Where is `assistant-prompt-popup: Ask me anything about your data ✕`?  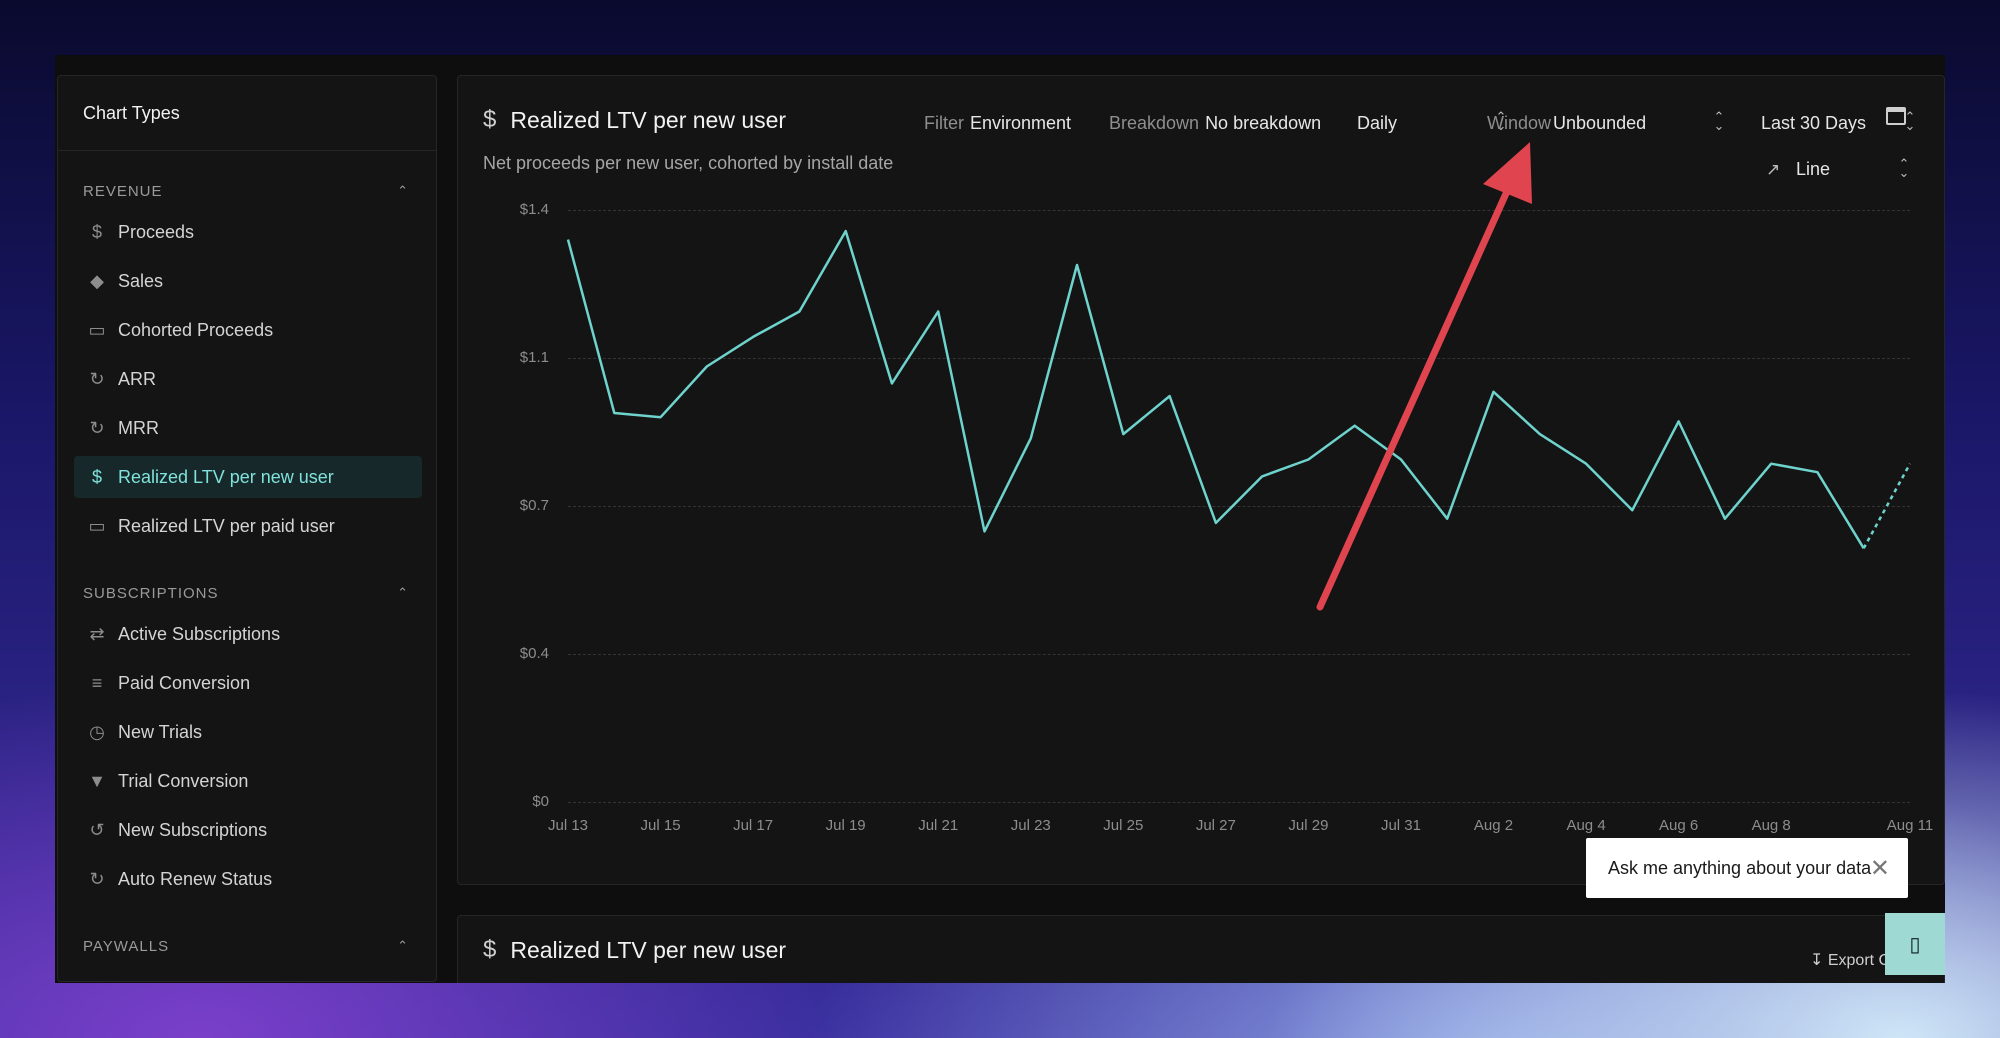
assistant-prompt-popup: Ask me anything about your data ✕ is located at coordinates (1747, 868).